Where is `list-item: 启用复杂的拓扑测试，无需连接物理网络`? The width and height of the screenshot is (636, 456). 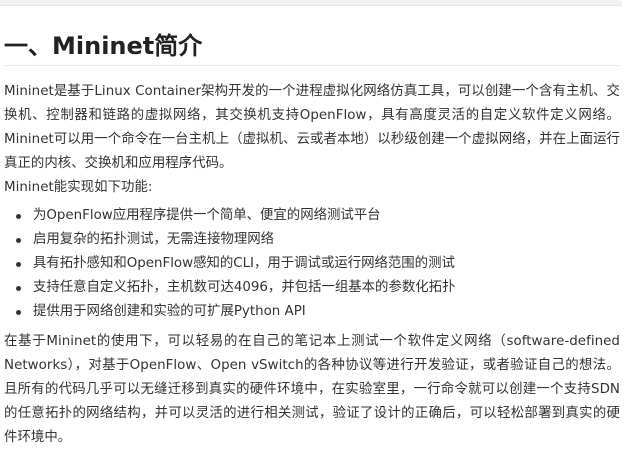 list-item: 启用复杂的拓扑测试，无需连接物理网络 is located at coordinates (318, 240).